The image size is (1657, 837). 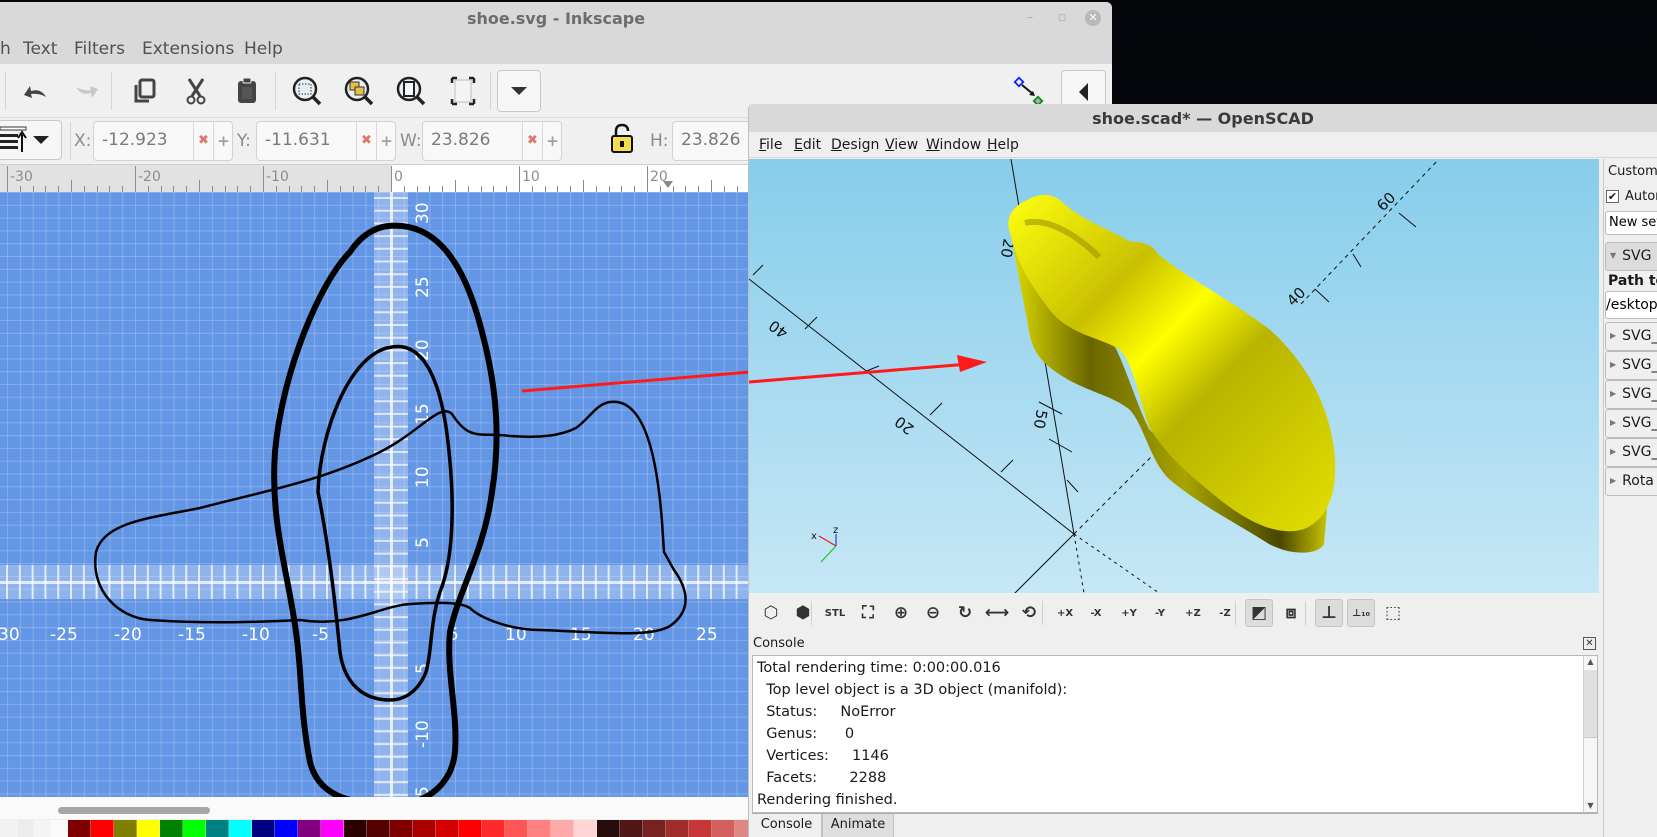 I want to click on scroll-down-icon: ▼, so click(x=1590, y=806).